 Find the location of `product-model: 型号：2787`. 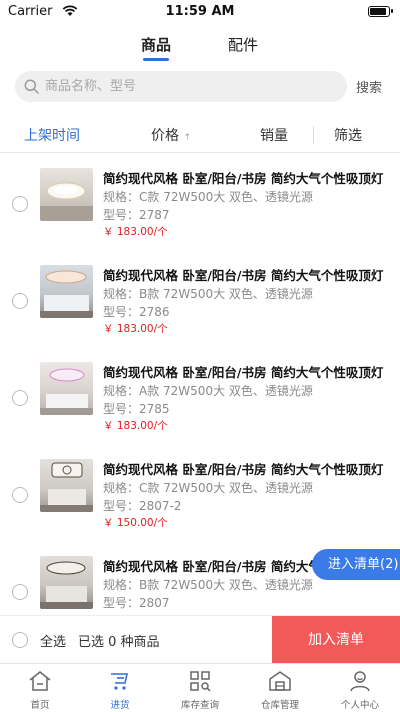

product-model: 型号：2787 is located at coordinates (136, 215).